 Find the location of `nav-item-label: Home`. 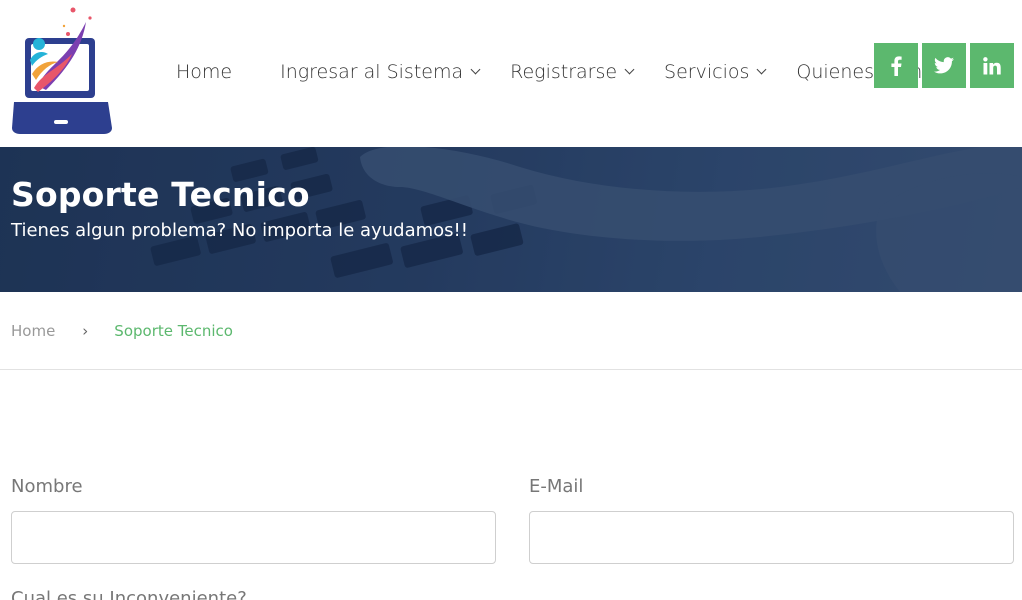

nav-item-label: Home is located at coordinates (204, 72).